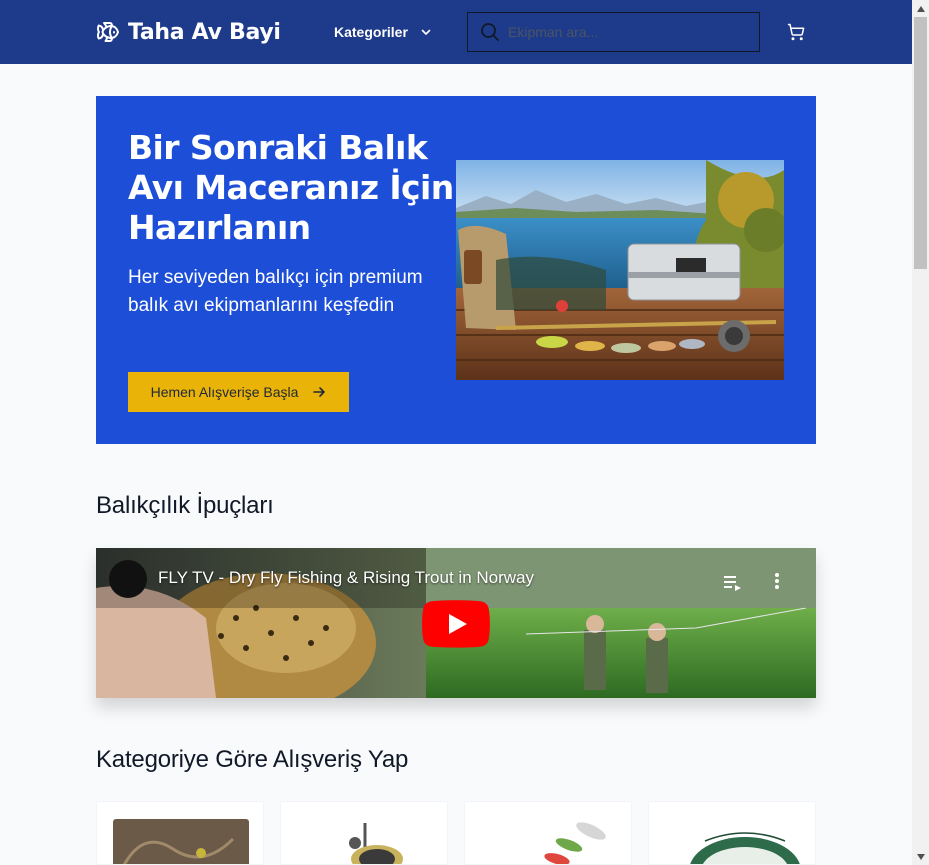 This screenshot has width=929, height=865. I want to click on search-box, so click(613, 32).